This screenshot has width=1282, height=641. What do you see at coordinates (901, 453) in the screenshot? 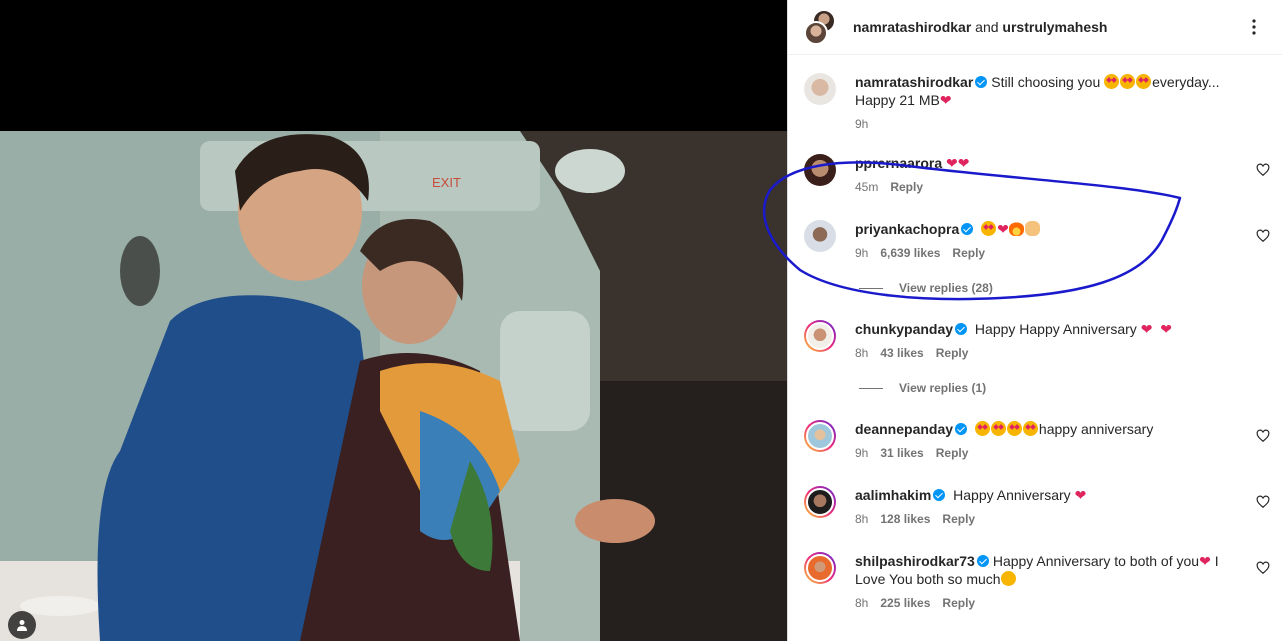
I see `likes-count: 31 likes` at bounding box center [901, 453].